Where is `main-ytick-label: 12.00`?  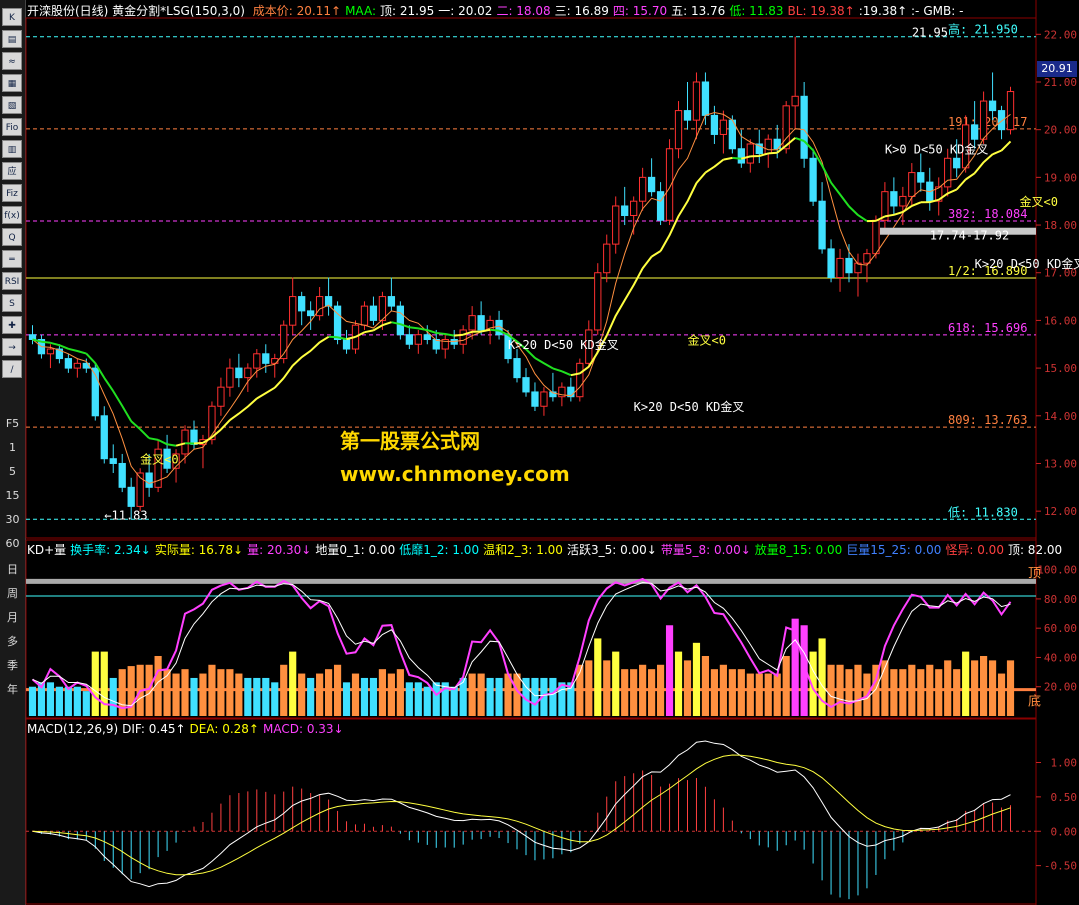 main-ytick-label: 12.00 is located at coordinates (1060, 511).